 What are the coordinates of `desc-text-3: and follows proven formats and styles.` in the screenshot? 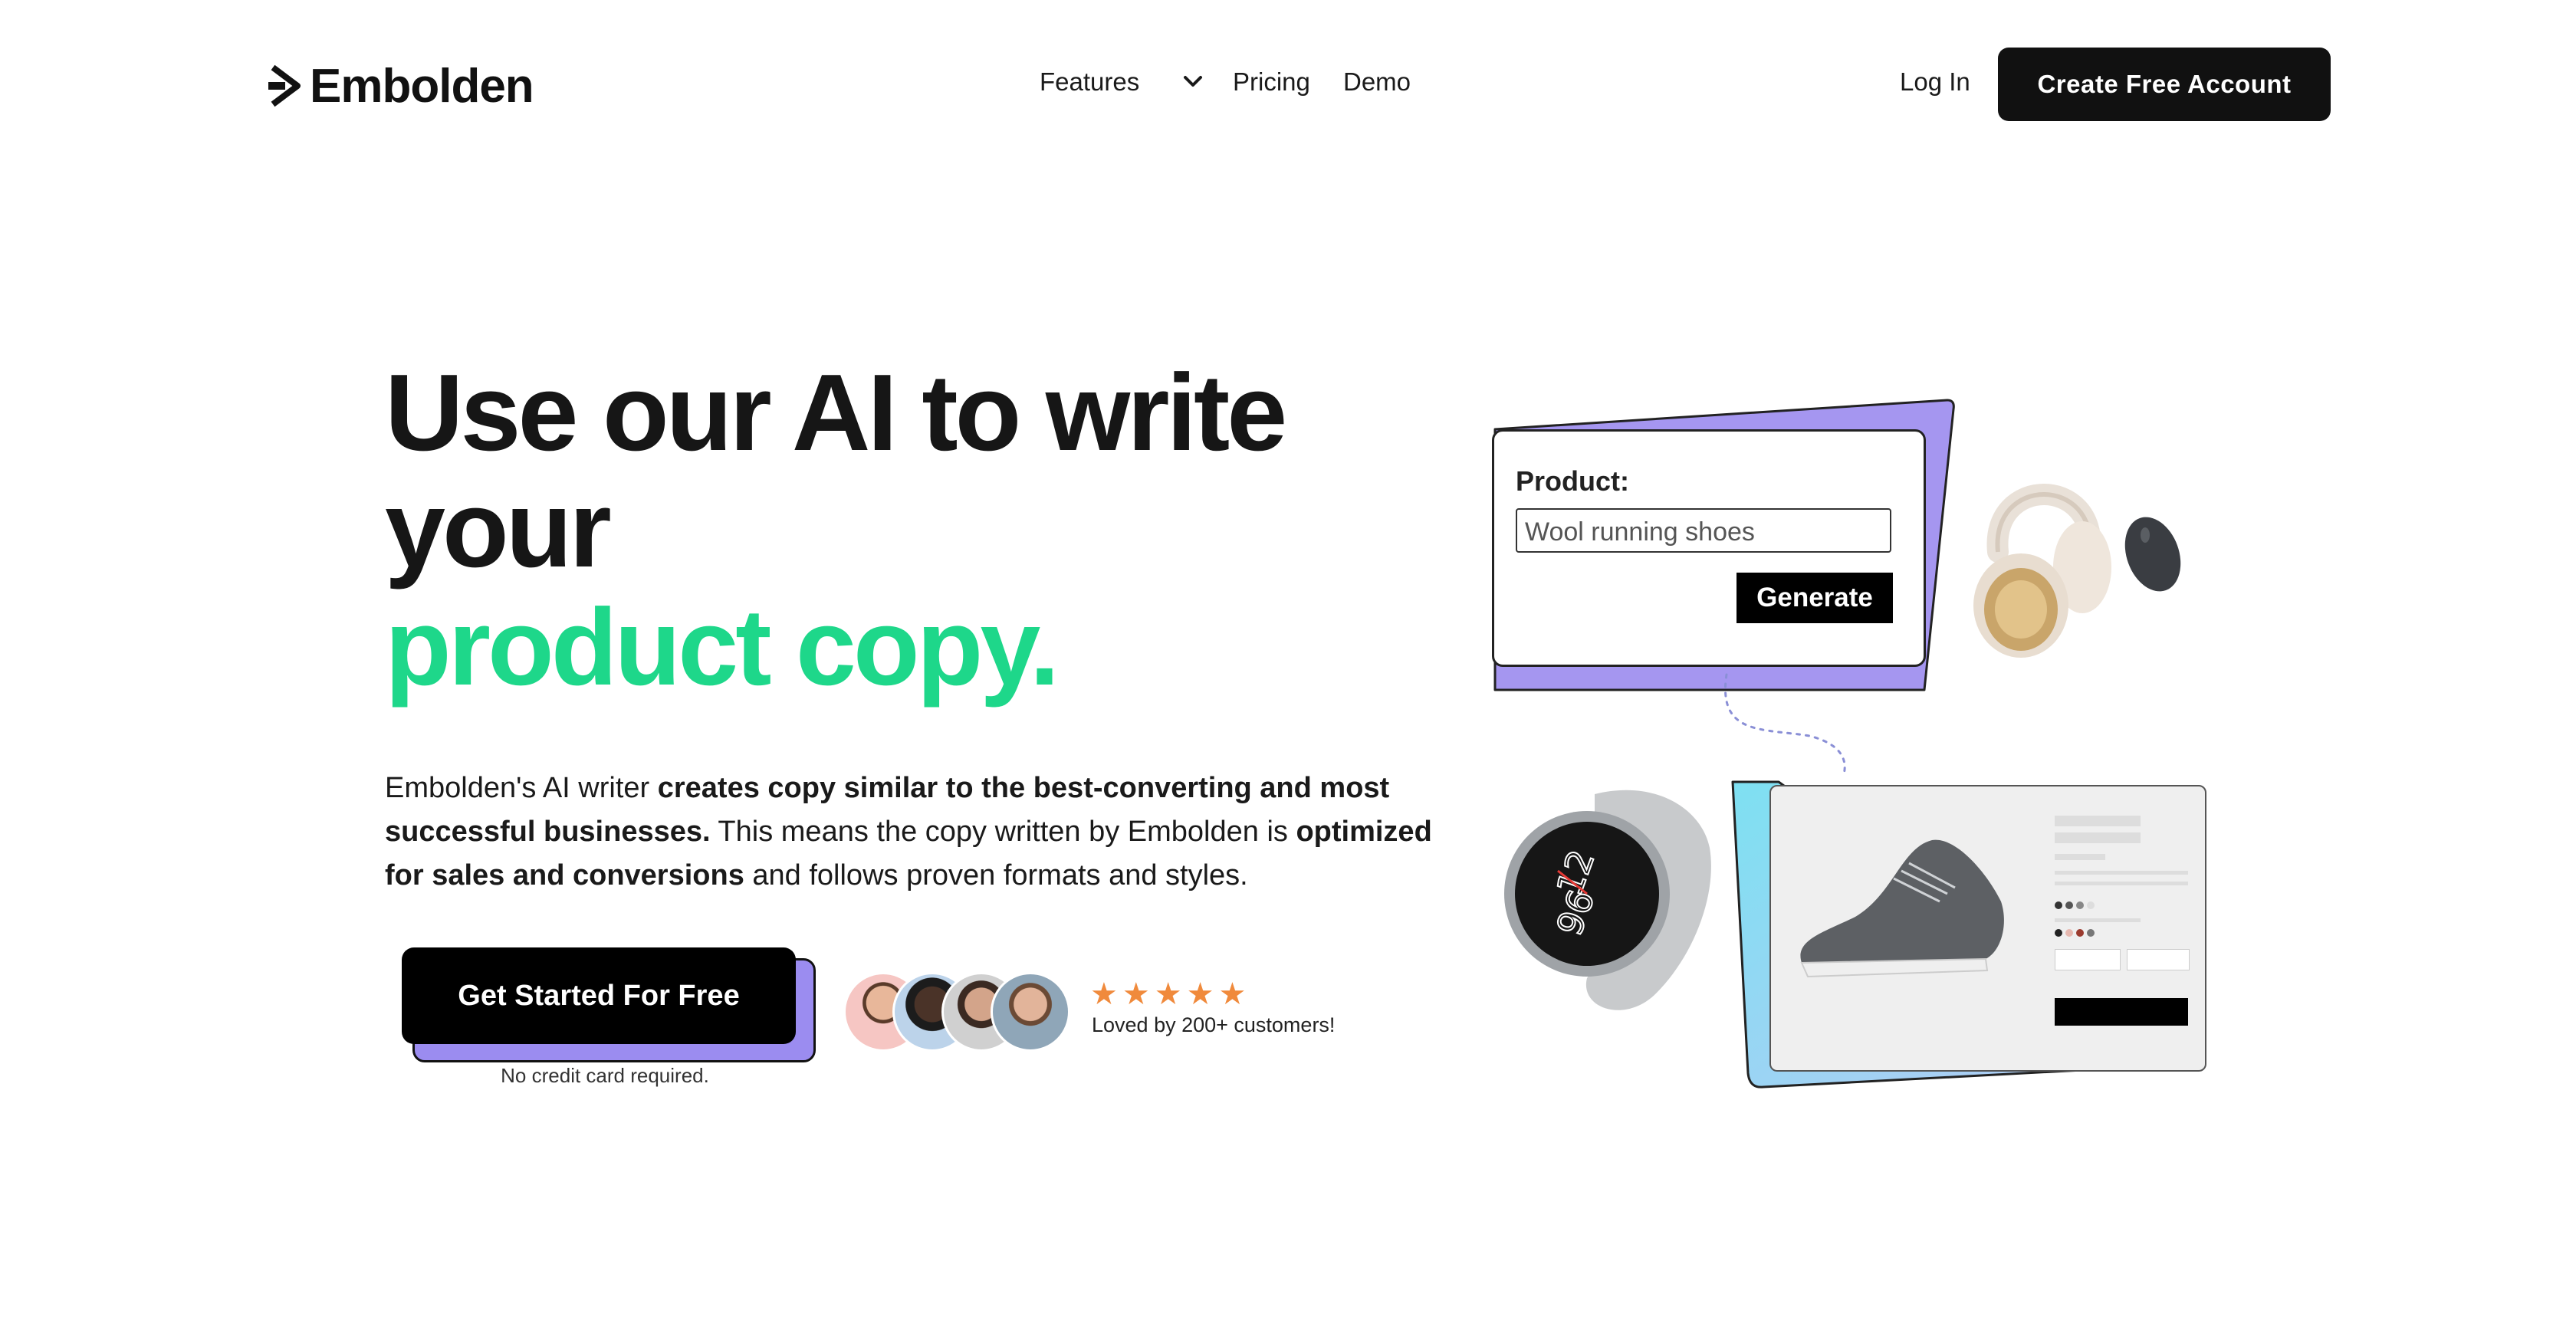 It's located at (996, 875).